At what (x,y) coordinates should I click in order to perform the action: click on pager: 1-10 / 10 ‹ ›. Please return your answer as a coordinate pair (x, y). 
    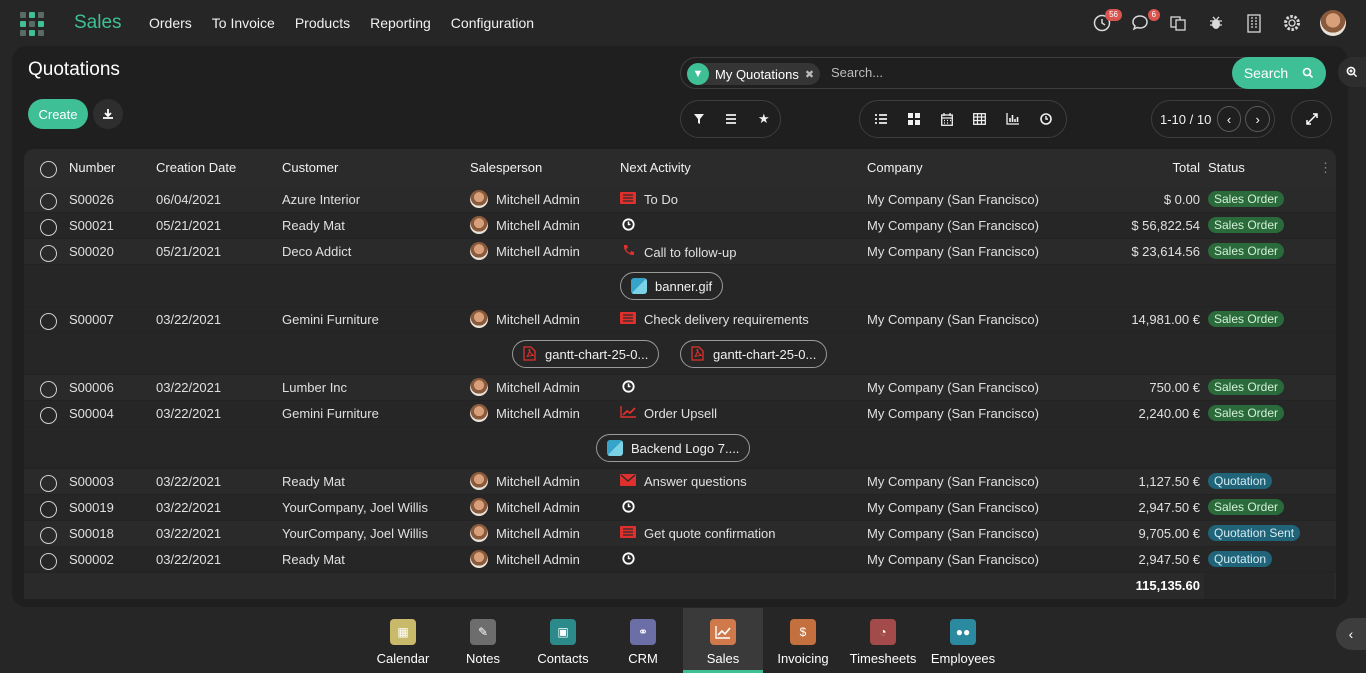
    Looking at the image, I should click on (1213, 119).